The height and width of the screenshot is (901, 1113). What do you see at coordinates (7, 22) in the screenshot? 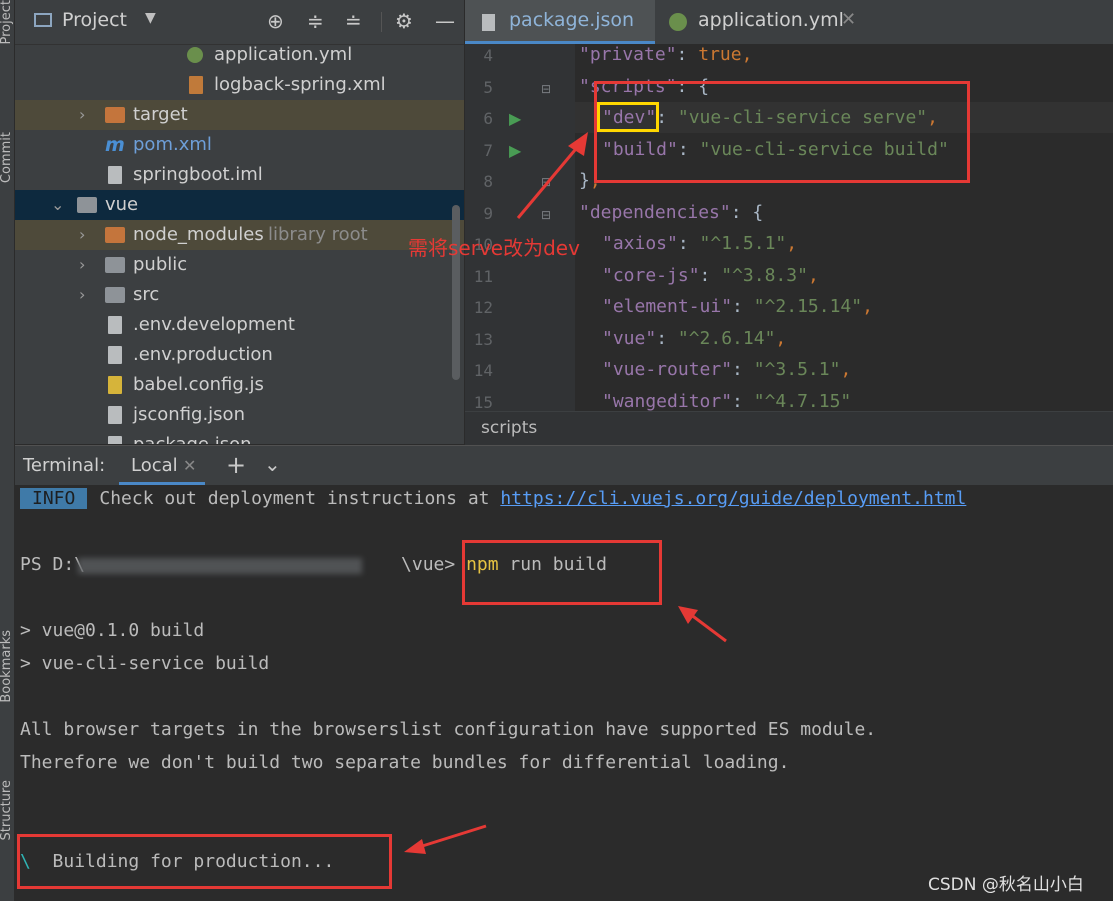
I see `project-tool-tab: Project` at bounding box center [7, 22].